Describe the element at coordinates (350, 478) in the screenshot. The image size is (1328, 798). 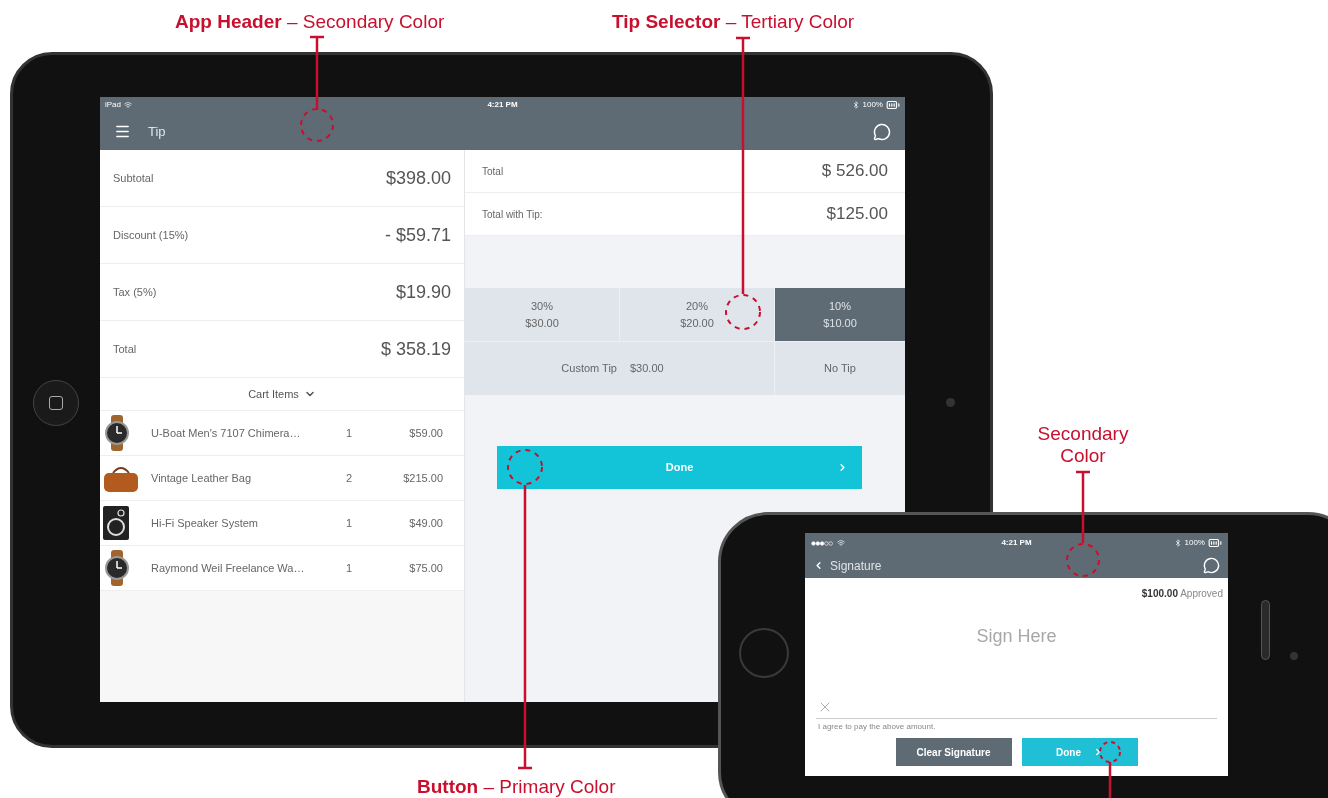
I see `item-quantity: 2` at that location.